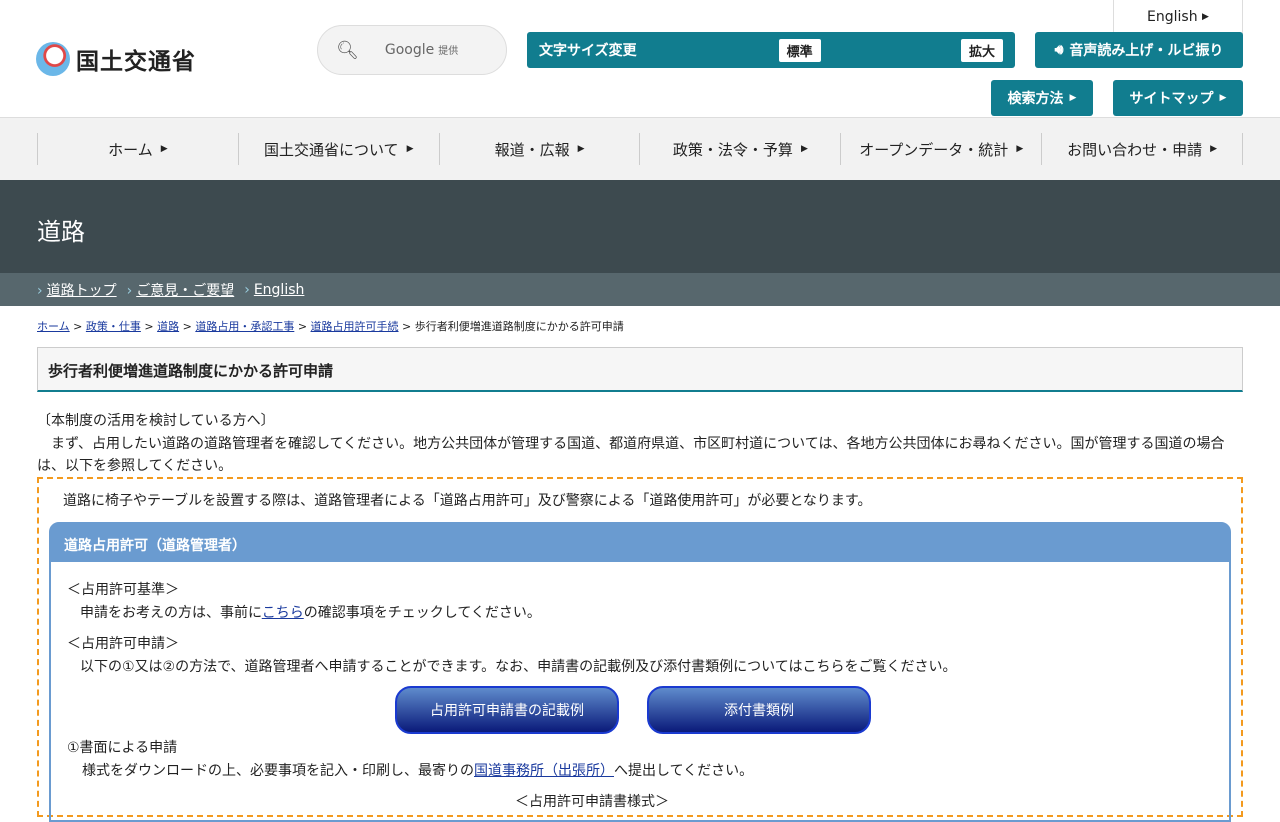  What do you see at coordinates (588, 51) in the screenshot?
I see `font-size-label: 文字サイズ変更` at bounding box center [588, 51].